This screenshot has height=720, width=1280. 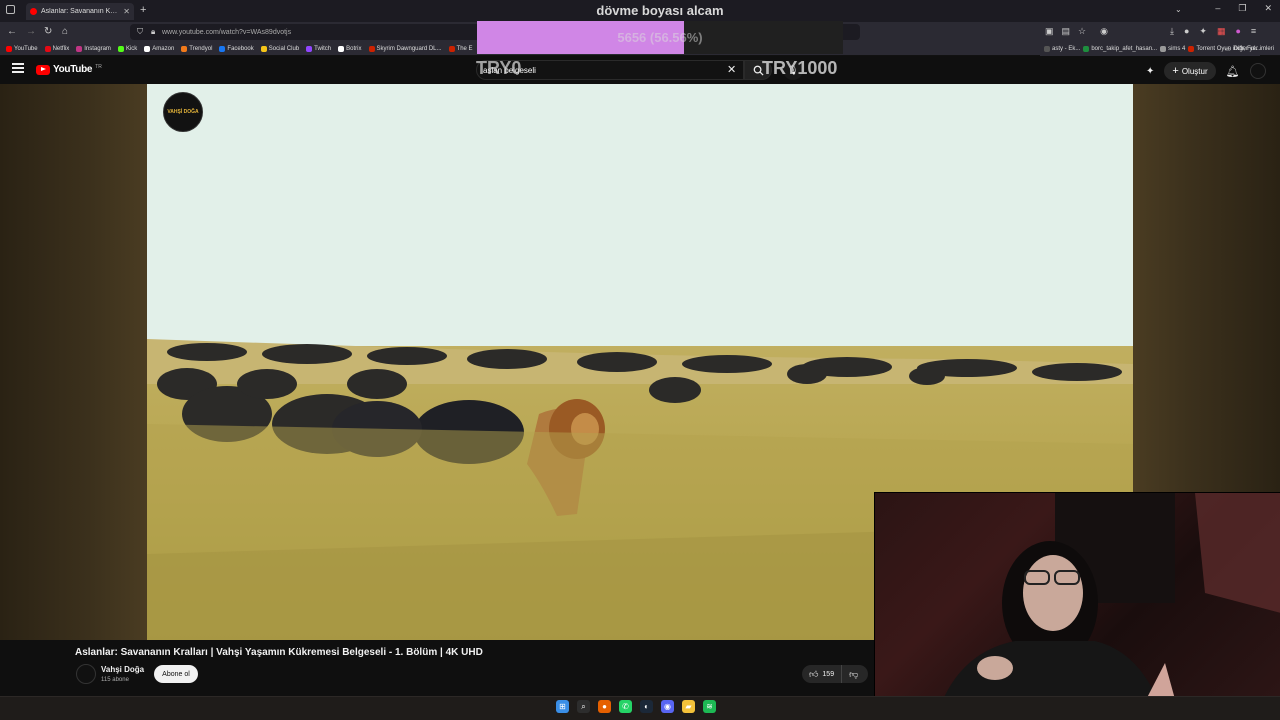 What do you see at coordinates (33, 11) in the screenshot?
I see `youtube-favicon-icon` at bounding box center [33, 11].